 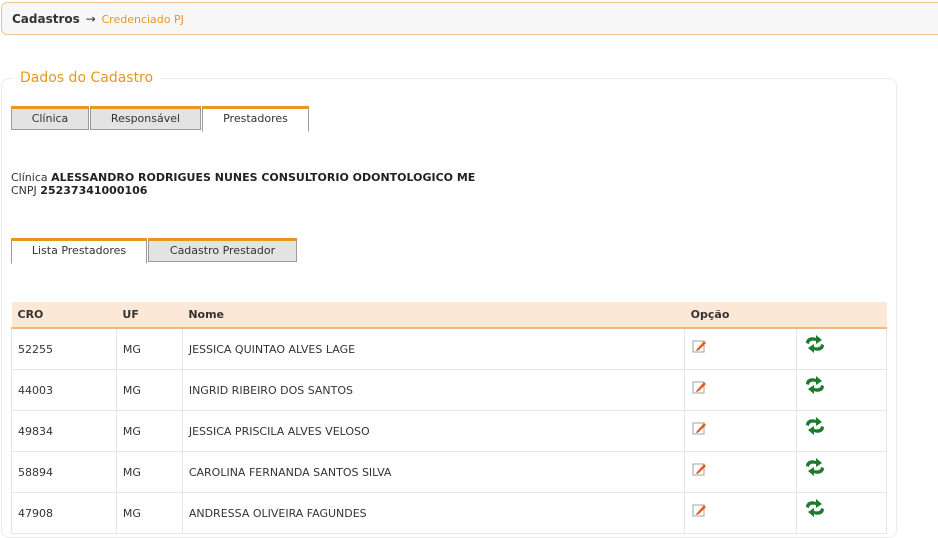 What do you see at coordinates (433, 348) in the screenshot?
I see `cell-nome: JESSICA QUINTAO ALVES LAGE` at bounding box center [433, 348].